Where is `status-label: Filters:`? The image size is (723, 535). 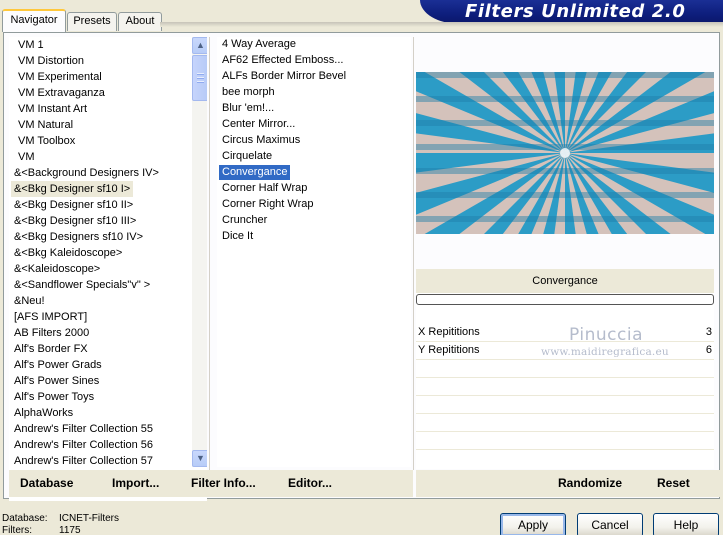
status-label: Filters: is located at coordinates (17, 530).